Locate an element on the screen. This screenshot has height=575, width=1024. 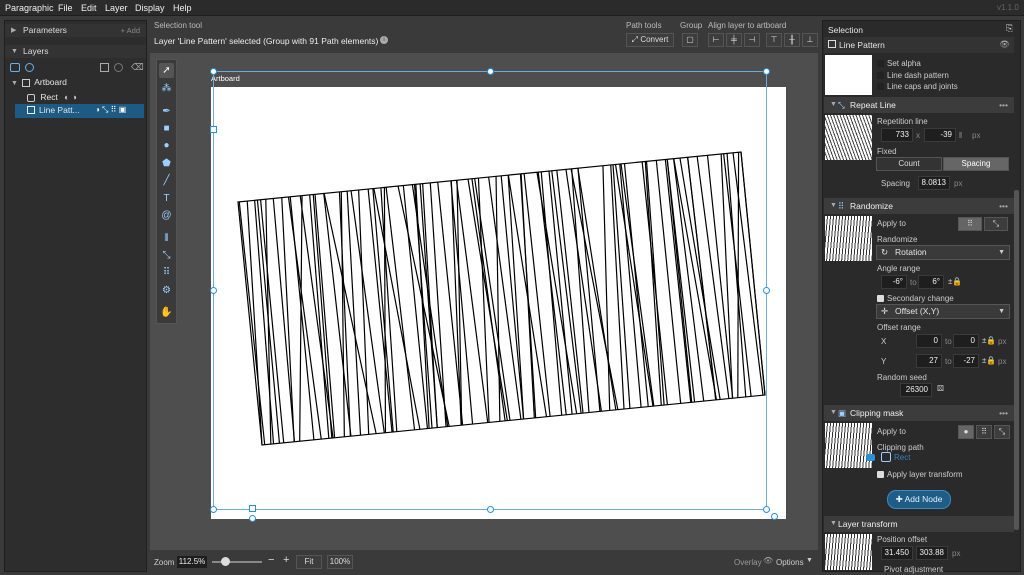
pos-x-field: 31.450 is located at coordinates (897, 553).